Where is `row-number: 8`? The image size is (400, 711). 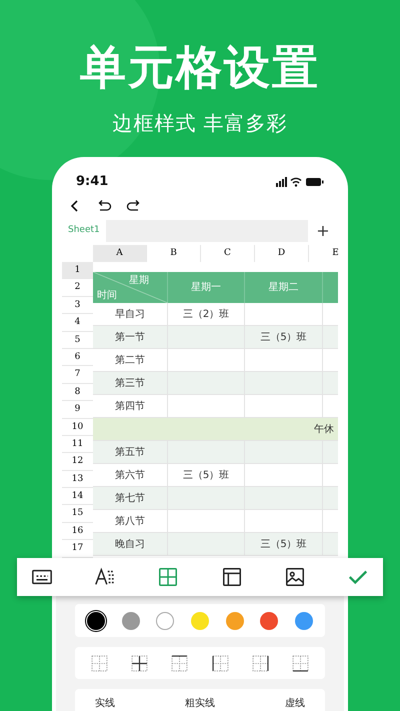 row-number: 8 is located at coordinates (77, 393).